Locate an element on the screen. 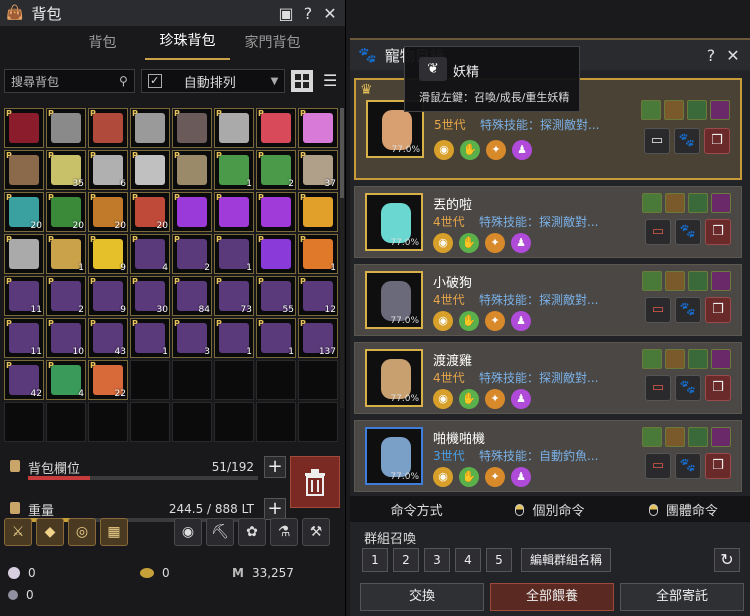 This screenshot has height=616, width=750. inventory-item-slot: P 55 is located at coordinates (276, 296).